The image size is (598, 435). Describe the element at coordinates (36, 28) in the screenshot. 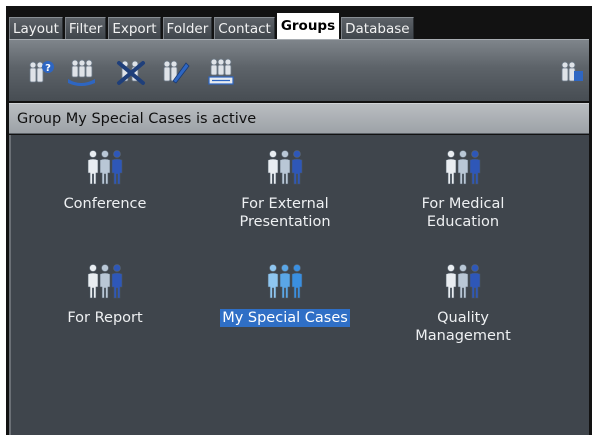

I see `tab-layout: Layout` at that location.